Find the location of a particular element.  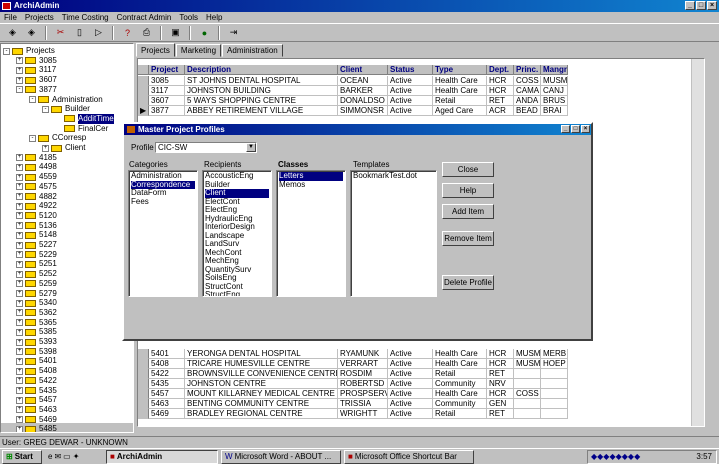

ie-icon: e is located at coordinates (50, 457).